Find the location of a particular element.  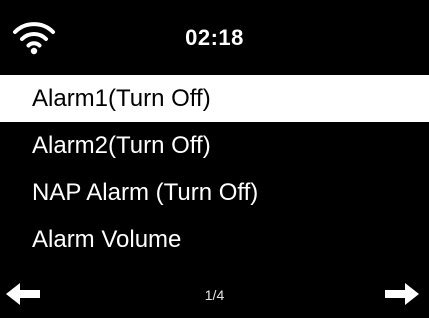

menu-item-alarm-volume: Alarm Volume is located at coordinates (214, 239).